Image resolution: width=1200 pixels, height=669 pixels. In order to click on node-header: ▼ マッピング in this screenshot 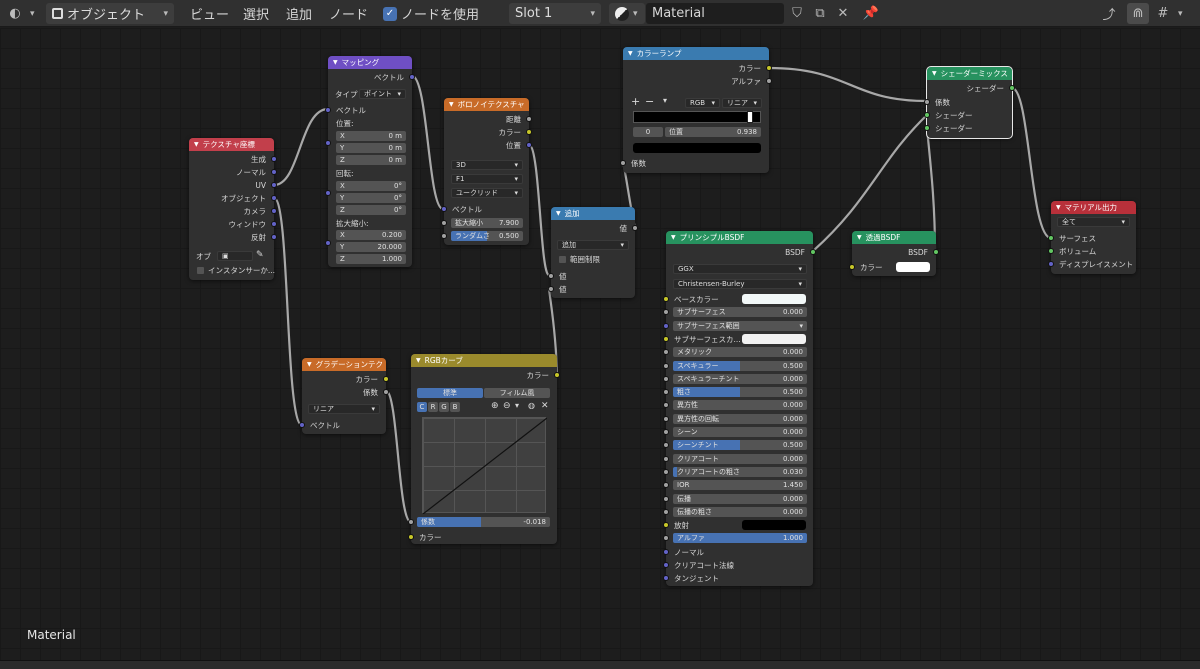, I will do `click(370, 62)`.